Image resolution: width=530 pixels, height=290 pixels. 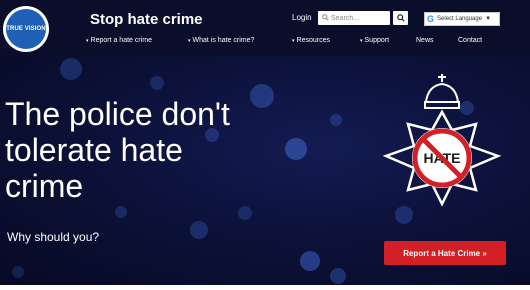 I want to click on nav-item-what-is-hate-crime: ▾ What is hate crime?, so click(x=221, y=40).